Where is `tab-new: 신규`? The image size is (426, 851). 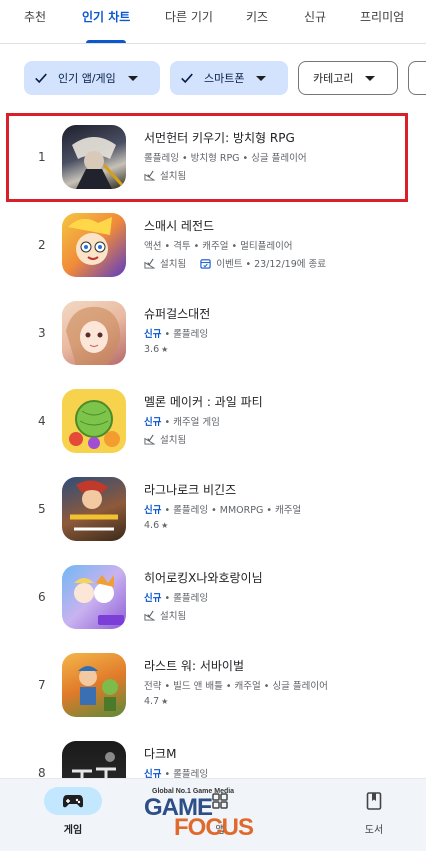
tab-new: 신규 is located at coordinates (315, 16).